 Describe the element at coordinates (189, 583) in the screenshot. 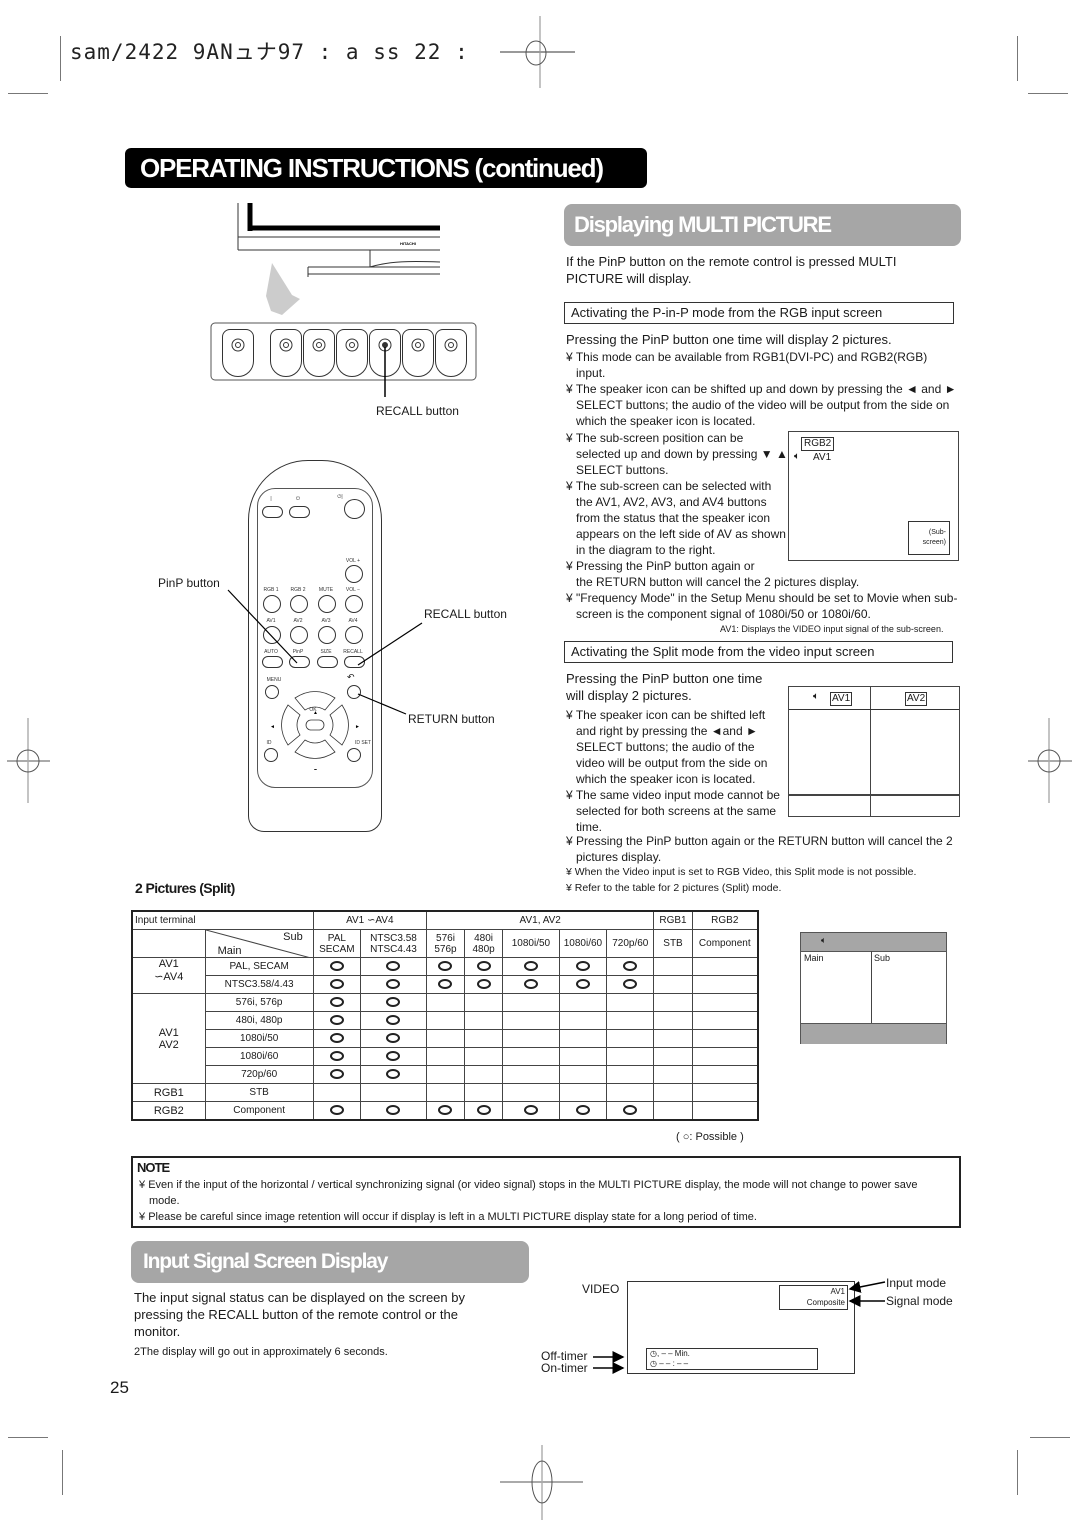

I see `pinp-button-callout: PinP button` at that location.